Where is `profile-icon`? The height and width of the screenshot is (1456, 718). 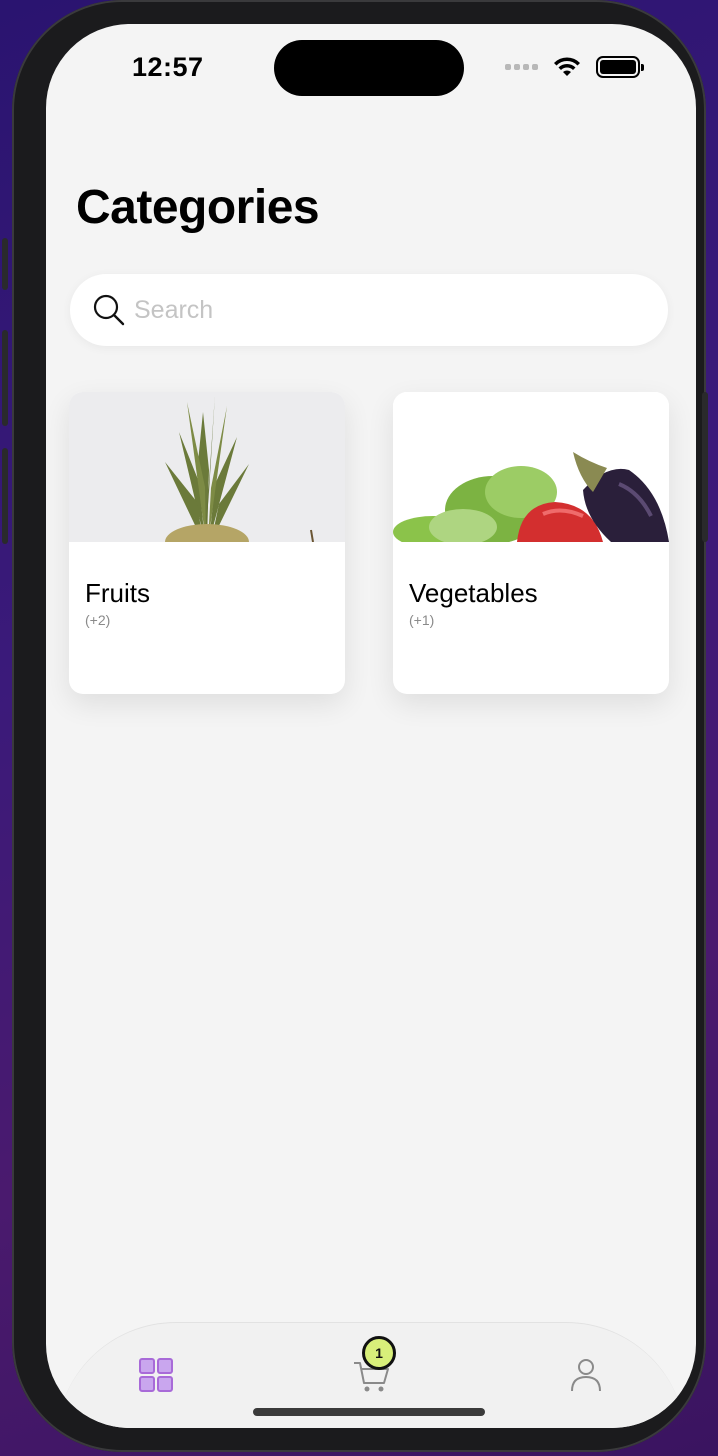 profile-icon is located at coordinates (586, 1375).